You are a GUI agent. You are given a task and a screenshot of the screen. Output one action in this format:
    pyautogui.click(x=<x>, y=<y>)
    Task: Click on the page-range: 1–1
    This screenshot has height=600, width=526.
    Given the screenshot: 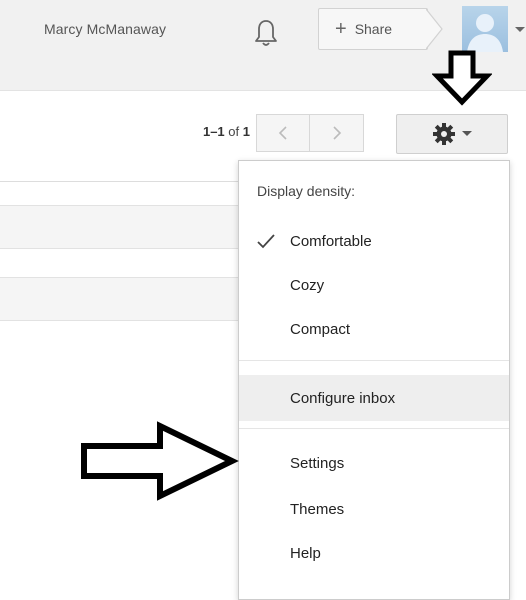 What is the action you would take?
    pyautogui.click(x=213, y=131)
    